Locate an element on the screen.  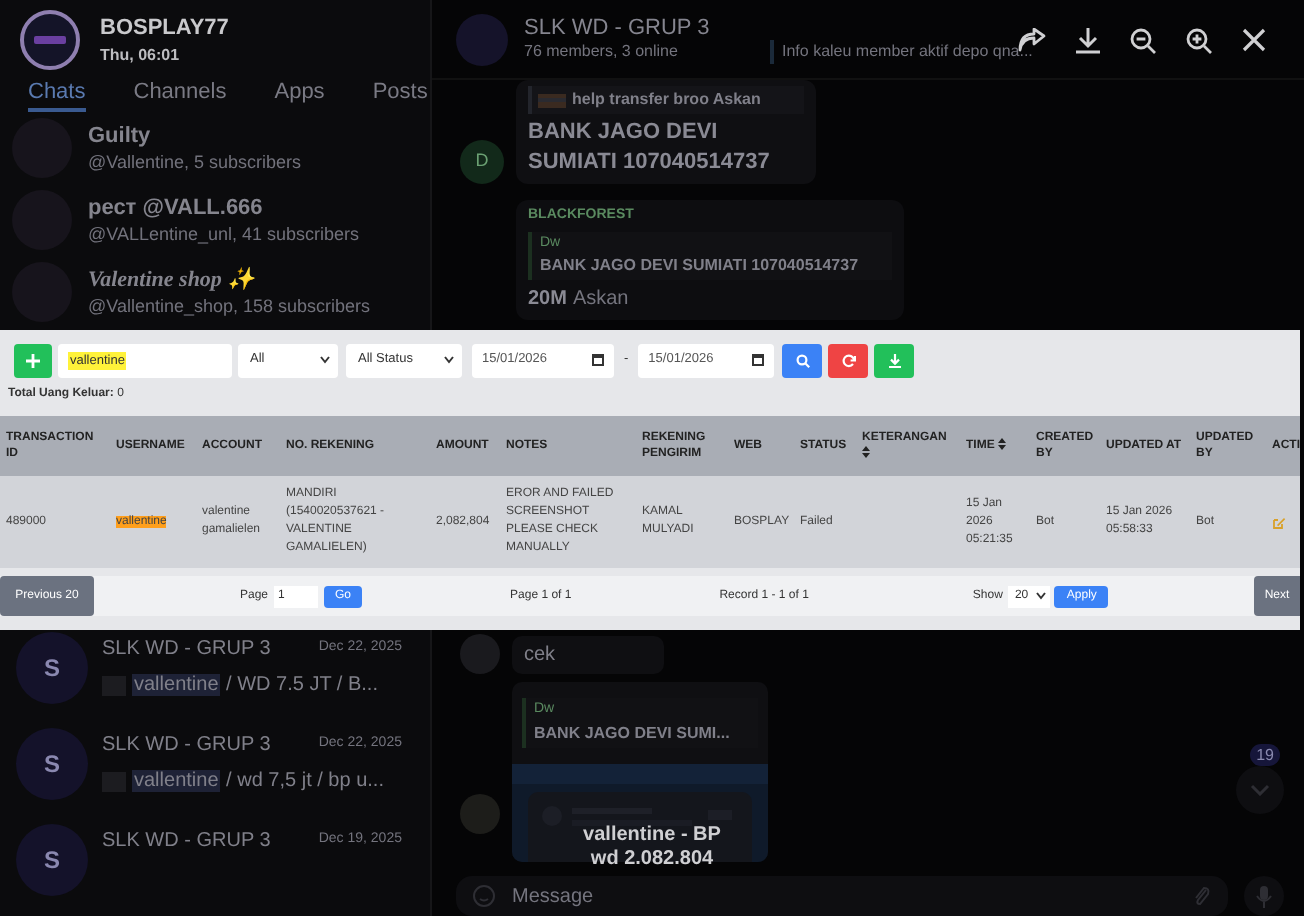
refresh-button is located at coordinates (848, 360).